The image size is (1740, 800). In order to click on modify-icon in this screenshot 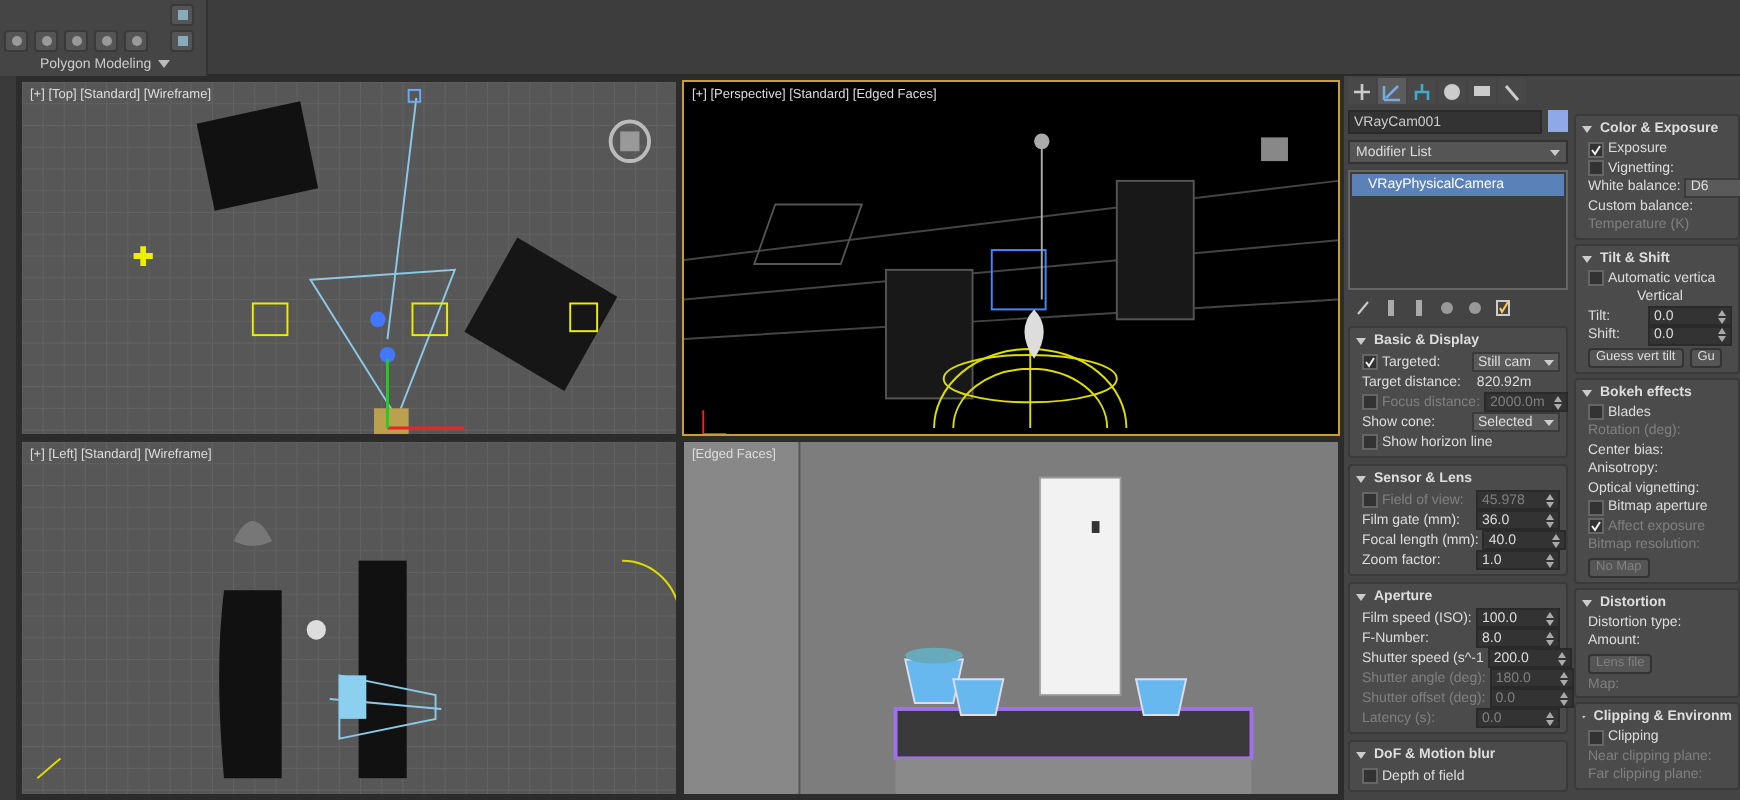, I will do `click(1392, 91)`.